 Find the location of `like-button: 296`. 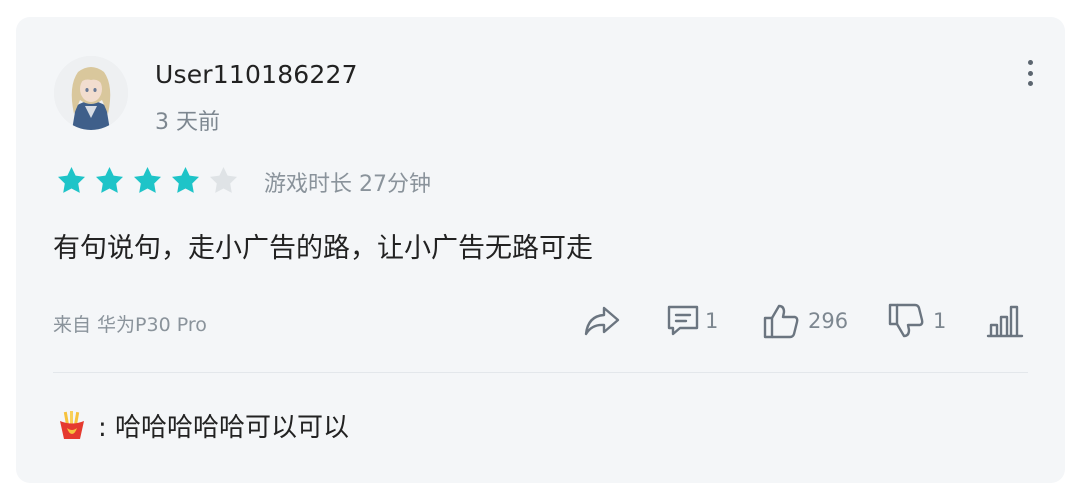

like-button: 296 is located at coordinates (805, 321).